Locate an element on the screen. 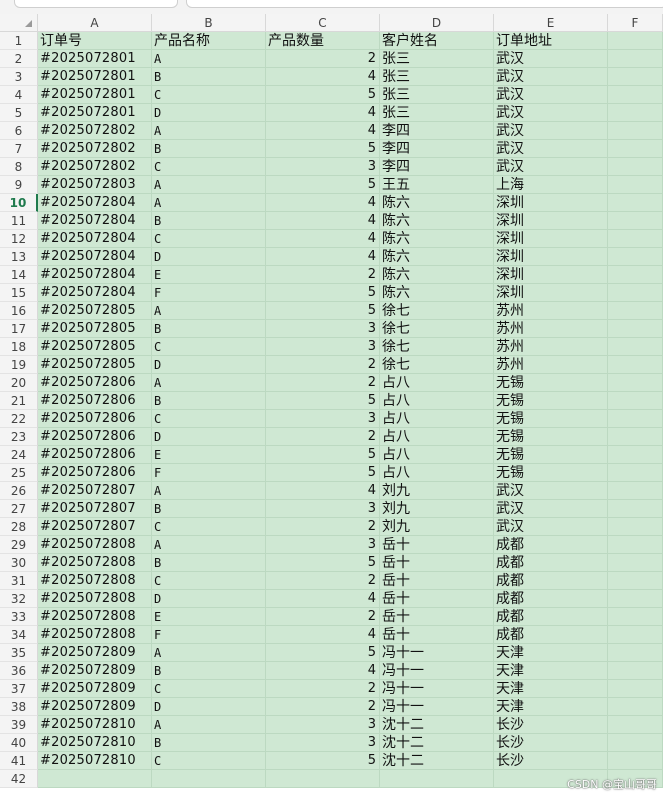 Image resolution: width=663 pixels, height=798 pixels. row-header: 33 is located at coordinates (19, 617).